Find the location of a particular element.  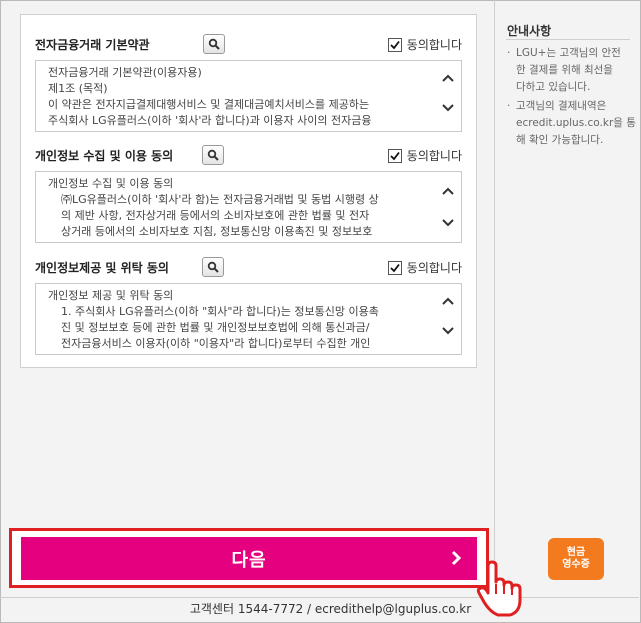

sidebar-title: 안내사항 is located at coordinates (529, 31).